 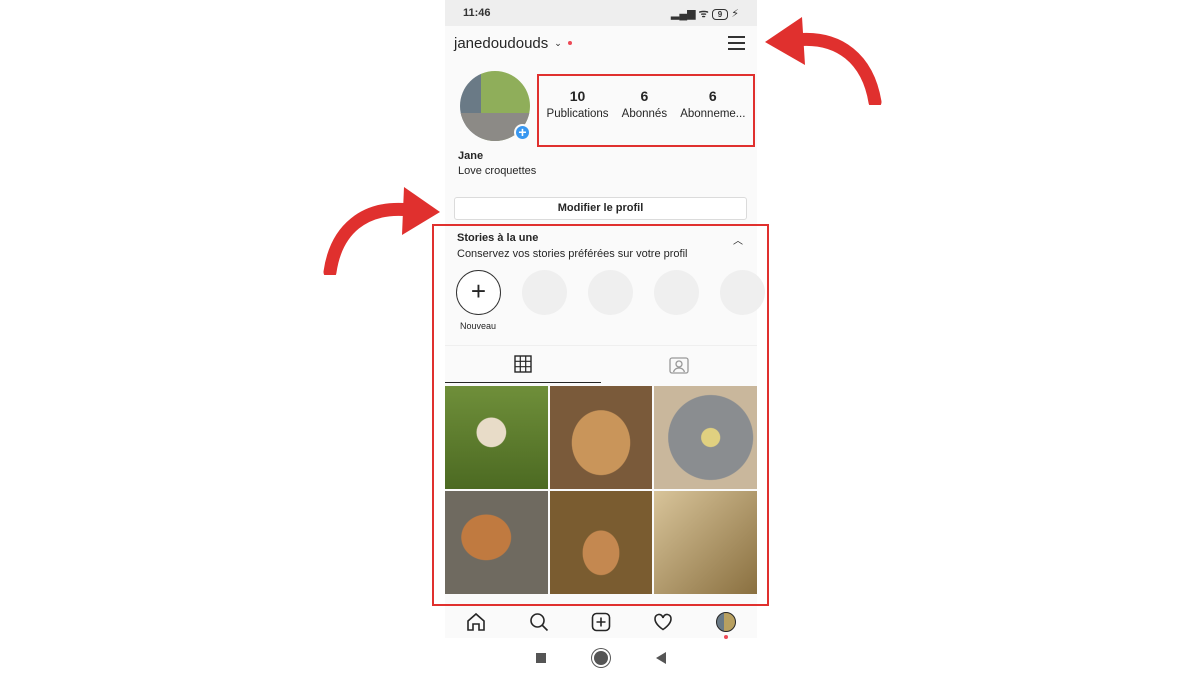 I want to click on add-story-icon: +, so click(x=522, y=132).